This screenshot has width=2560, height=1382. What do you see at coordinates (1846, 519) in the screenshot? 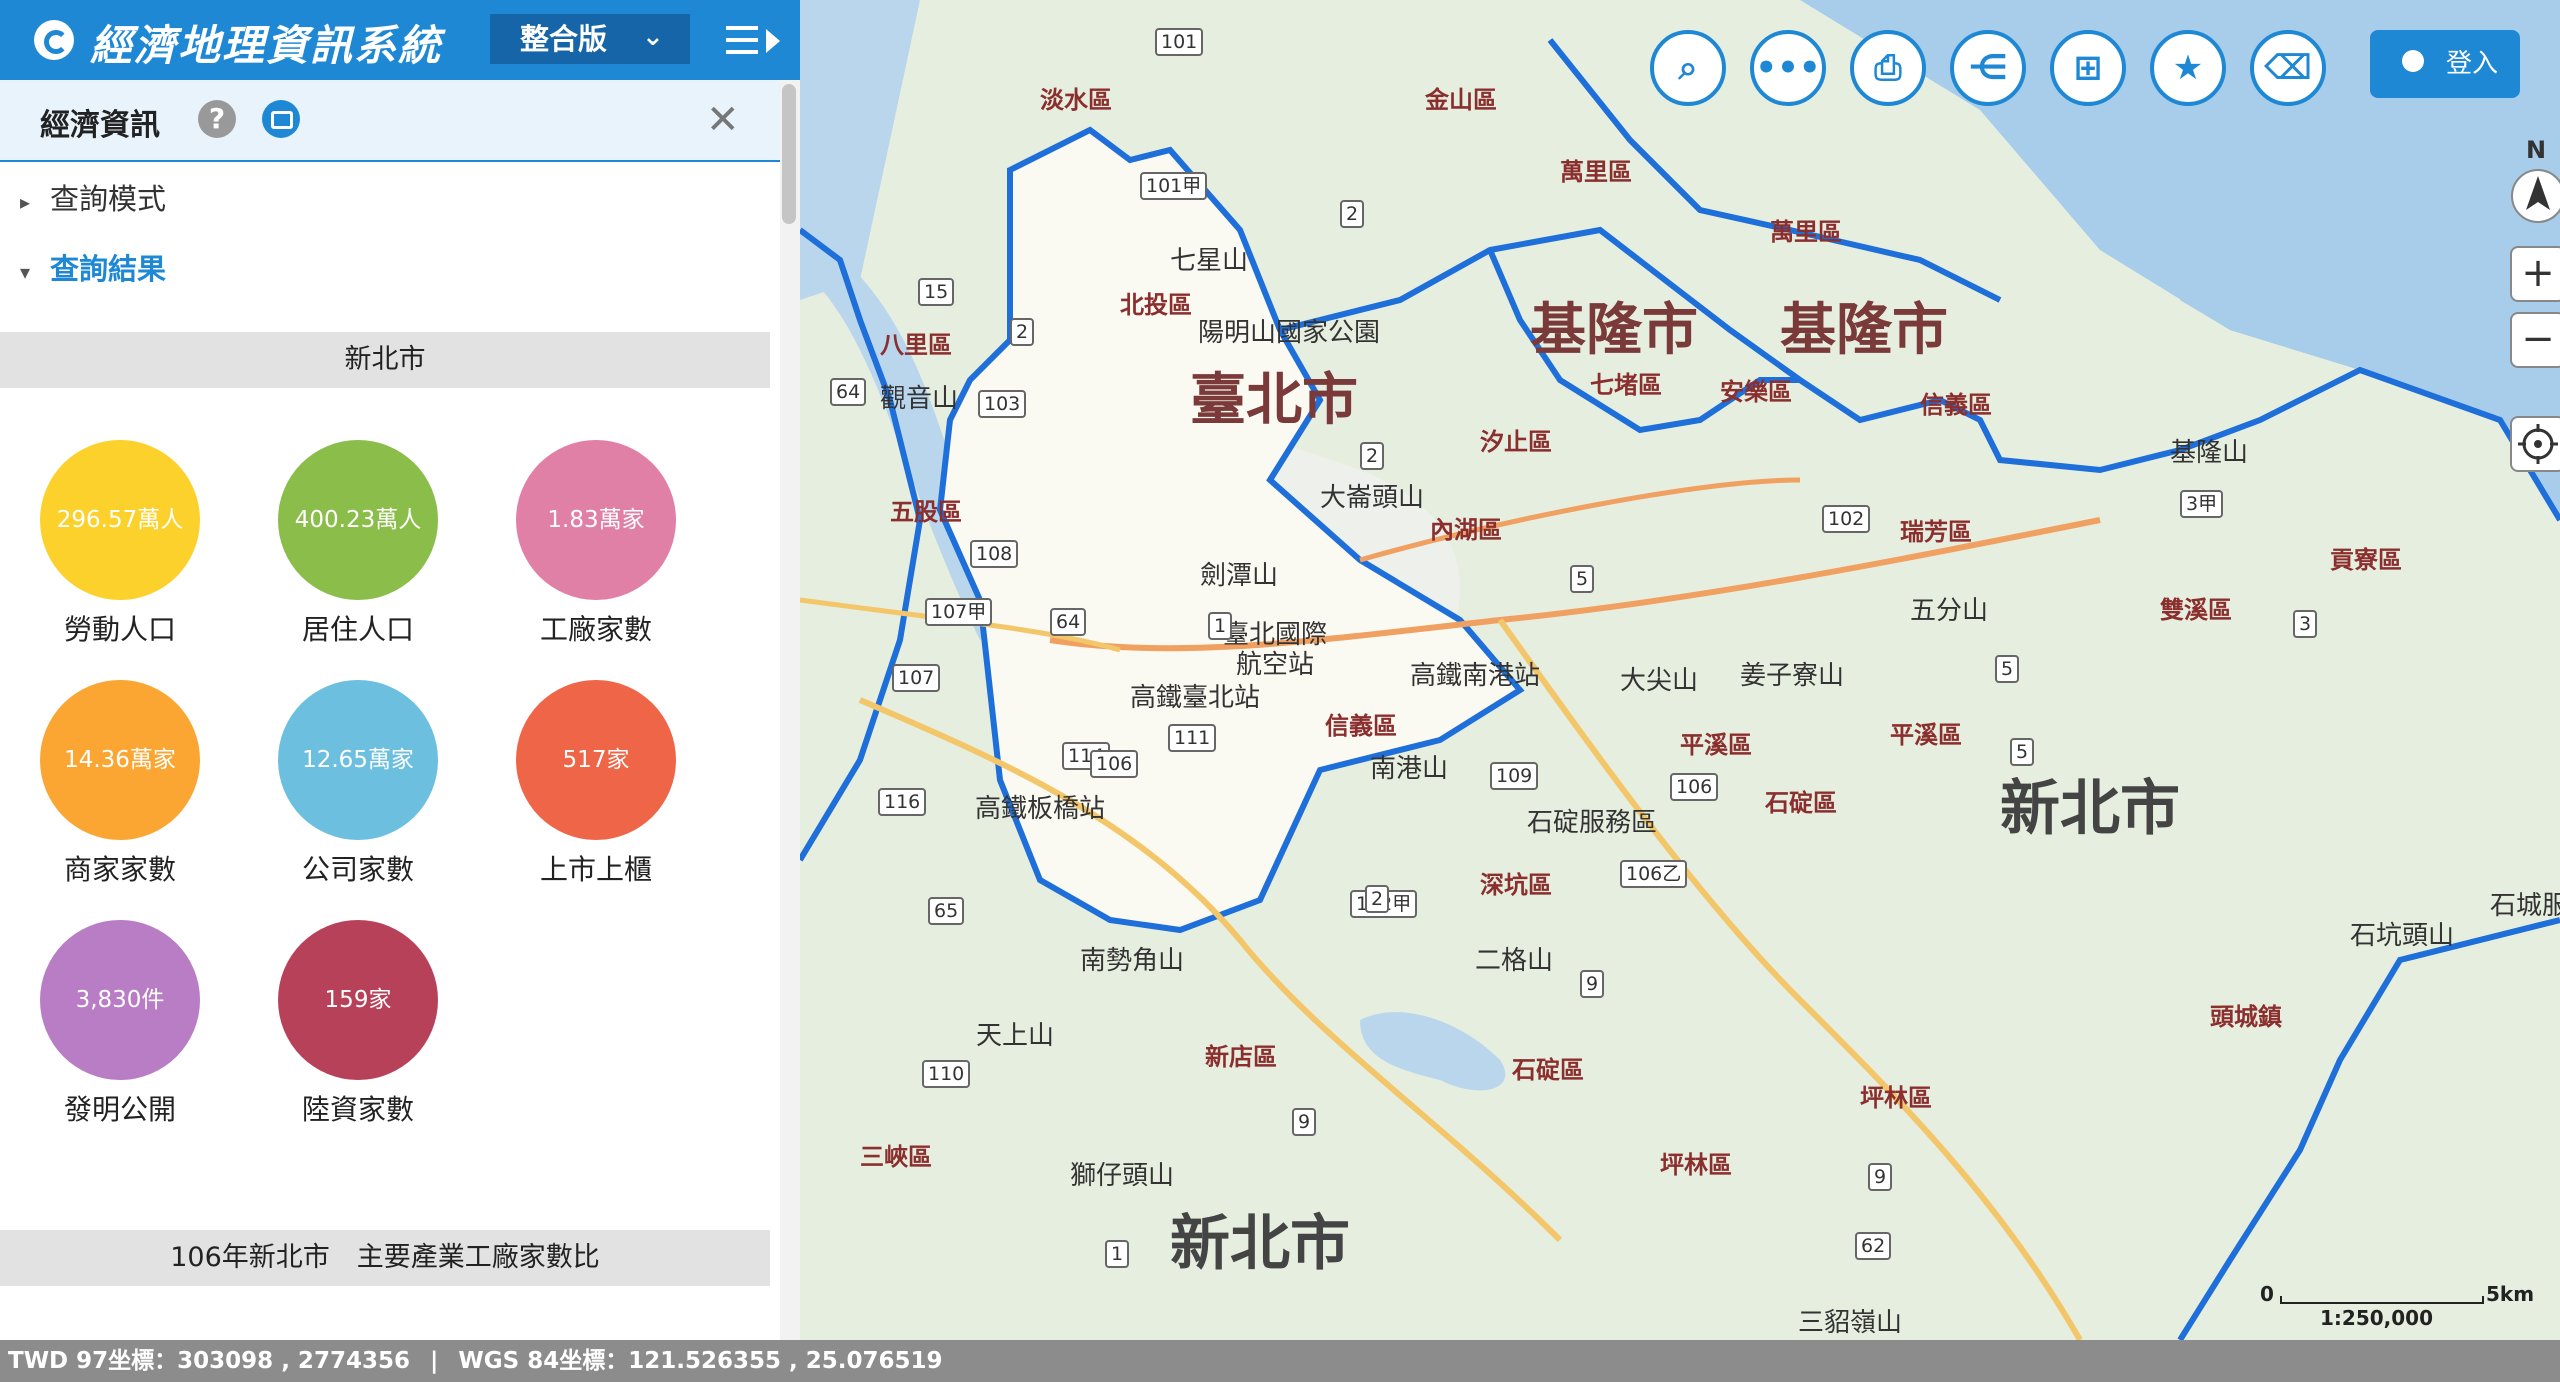
I see `route-shield: 102` at bounding box center [1846, 519].